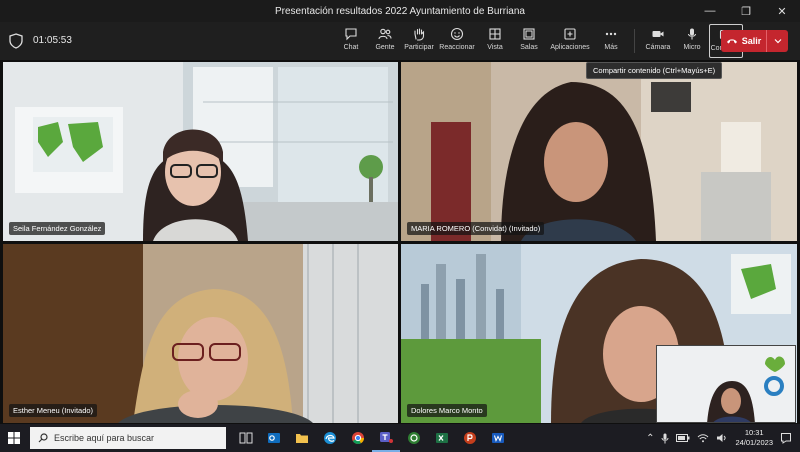  Describe the element at coordinates (692, 34) in the screenshot. I see `microphone-icon` at that location.